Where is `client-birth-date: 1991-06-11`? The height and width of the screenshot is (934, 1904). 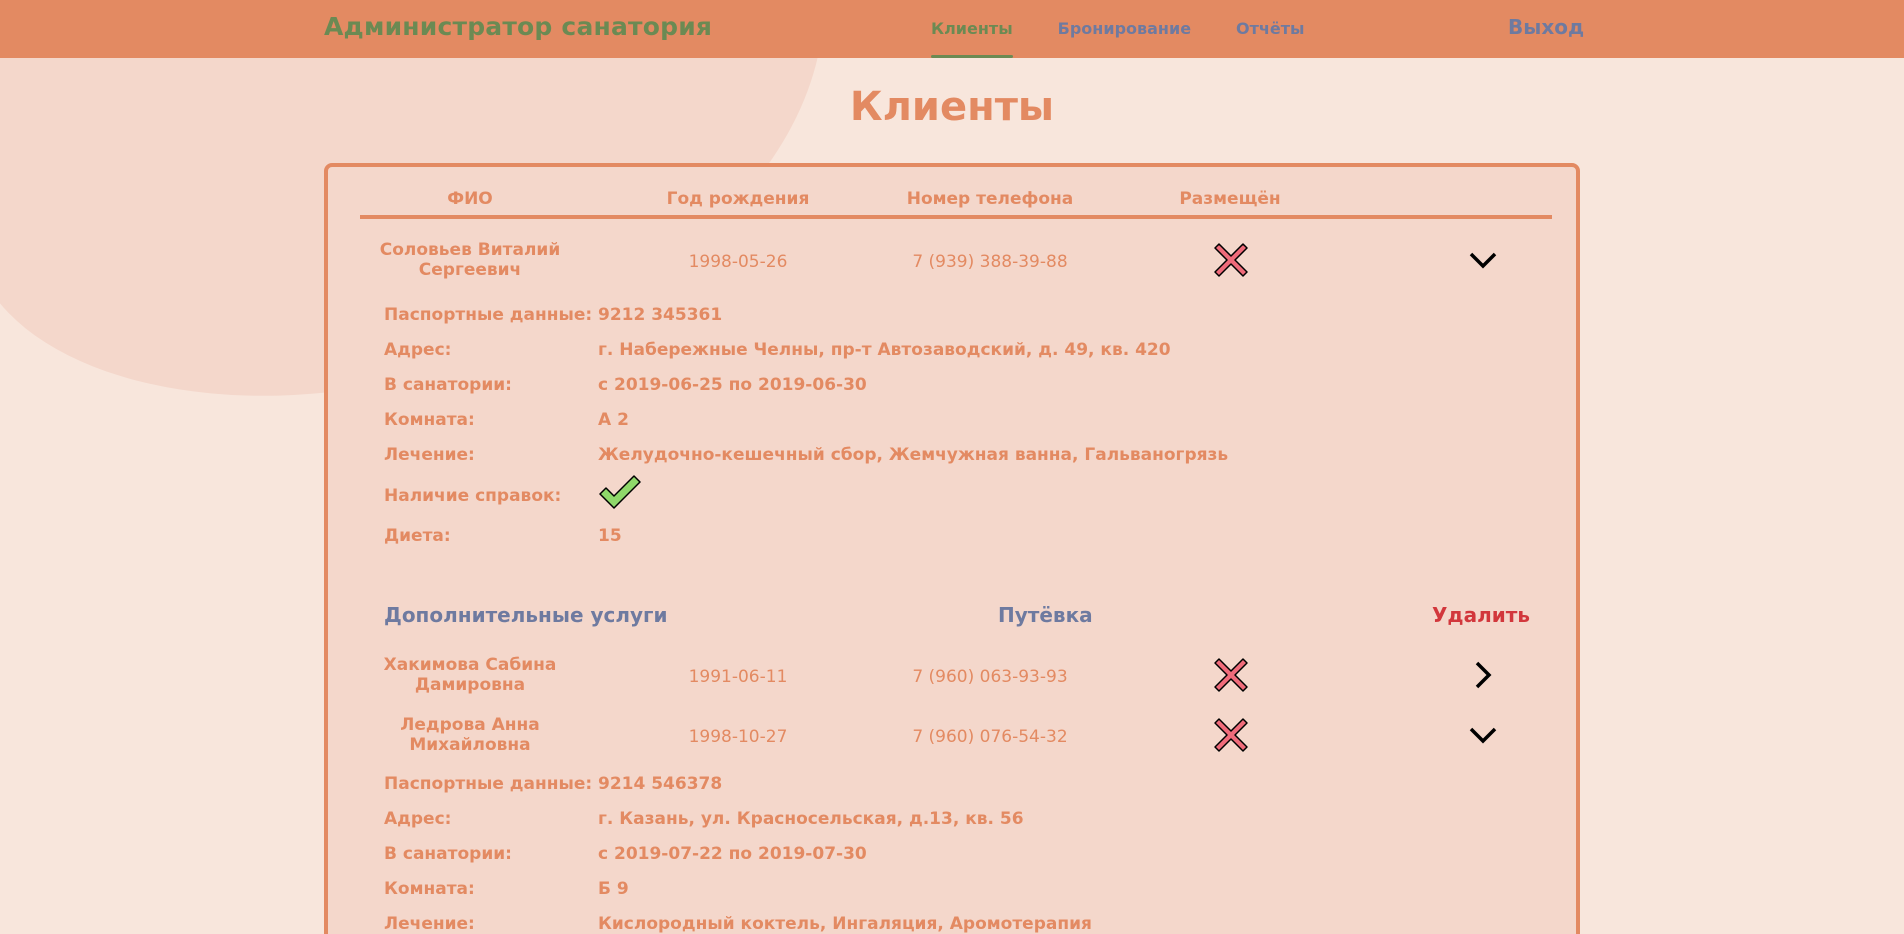
client-birth-date: 1991-06-11 is located at coordinates (738, 677).